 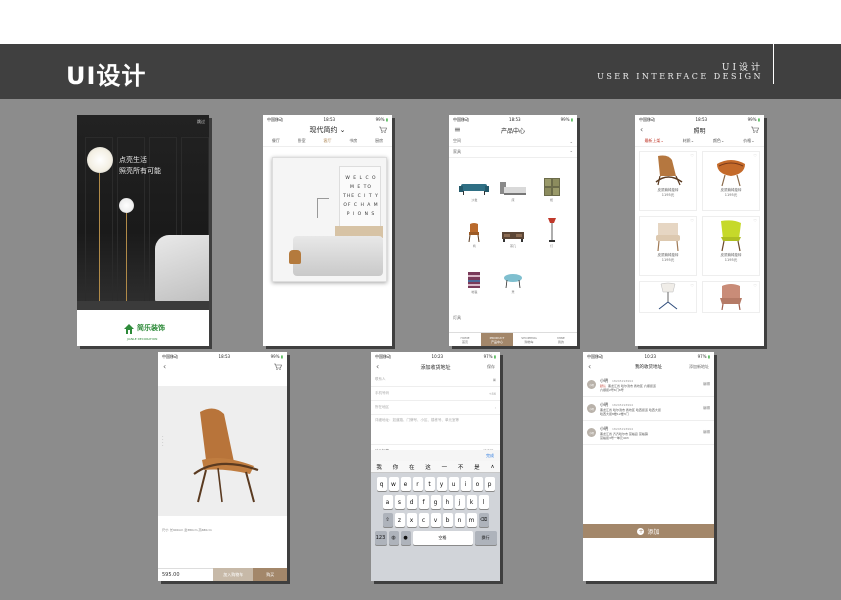 What do you see at coordinates (442, 538) in the screenshot?
I see `space-key: 空格` at bounding box center [442, 538].